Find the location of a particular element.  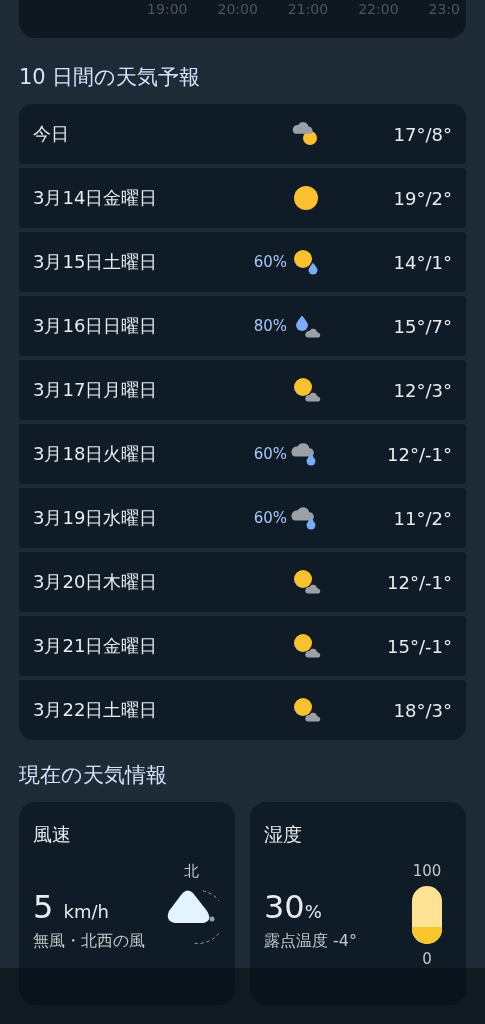

forecast-row: 3月16日日曜日 80% 15°/7° is located at coordinates (242, 326).